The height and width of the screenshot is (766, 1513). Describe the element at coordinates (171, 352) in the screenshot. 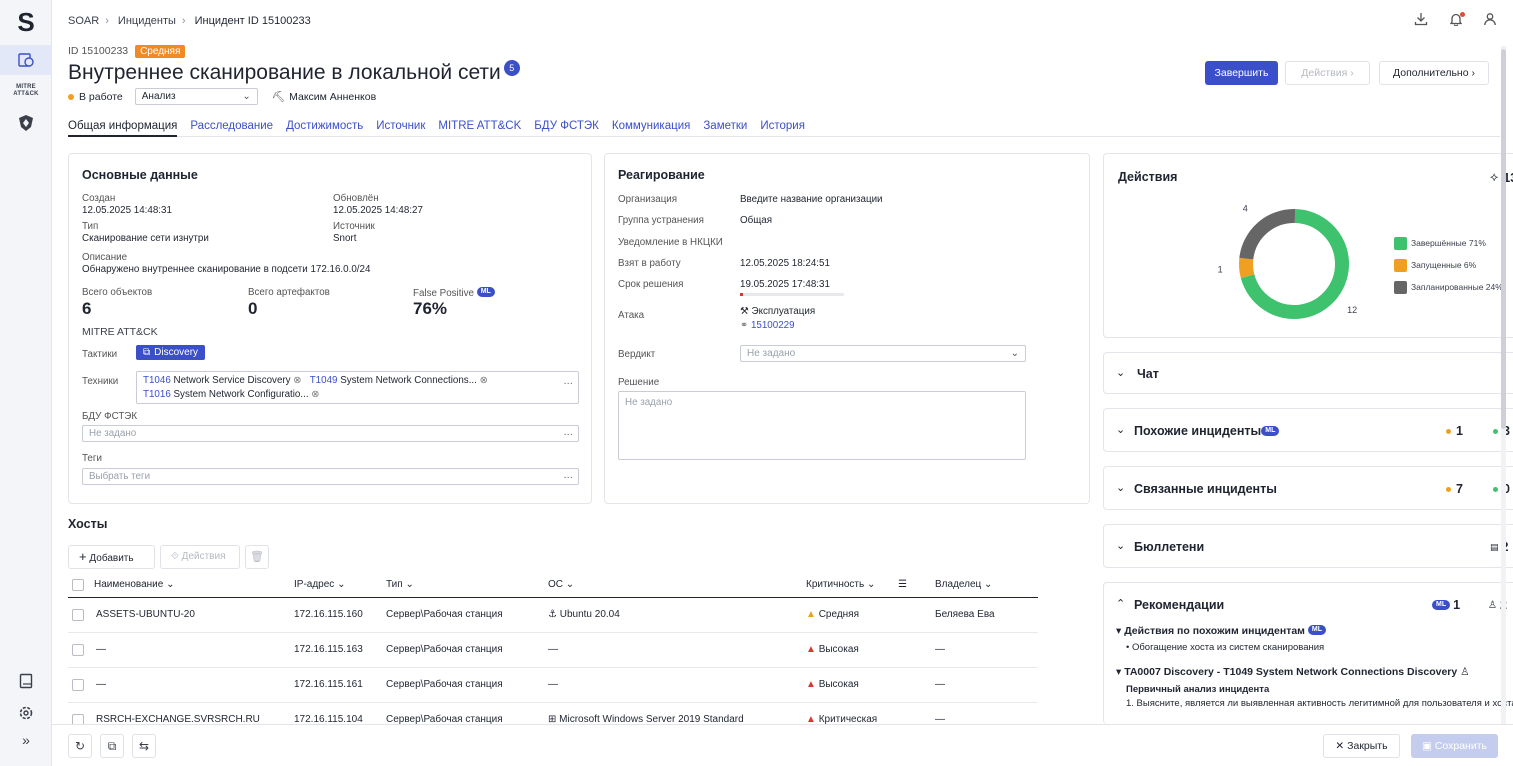

I see `tactic-chip: ⧉ Discovery` at that location.